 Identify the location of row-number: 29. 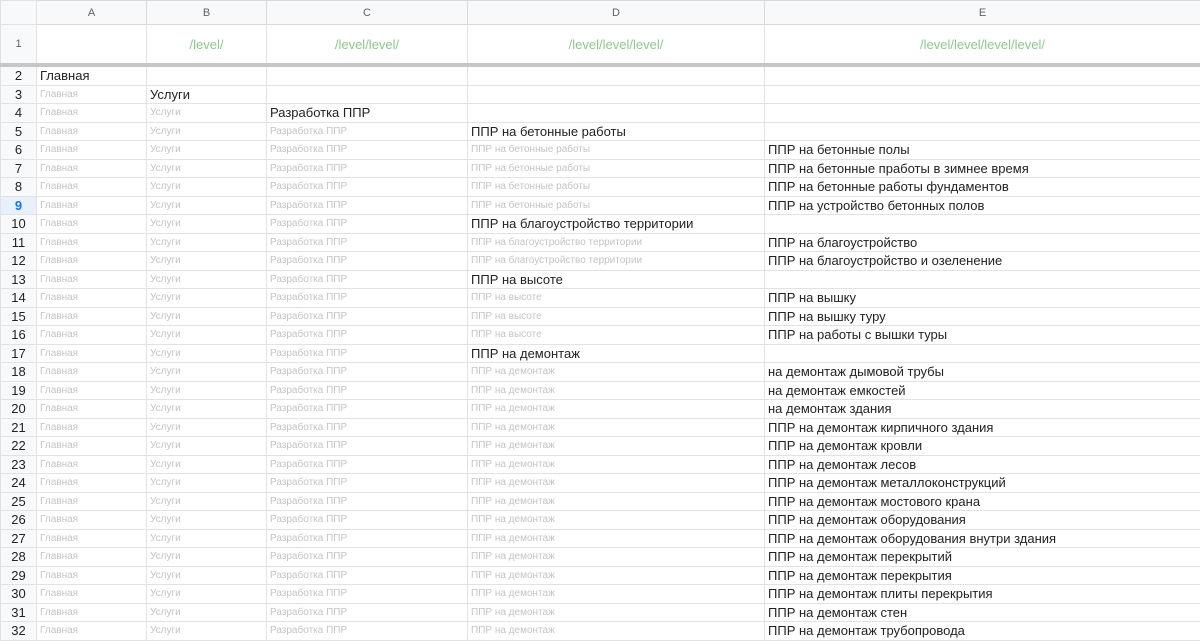
(18, 575).